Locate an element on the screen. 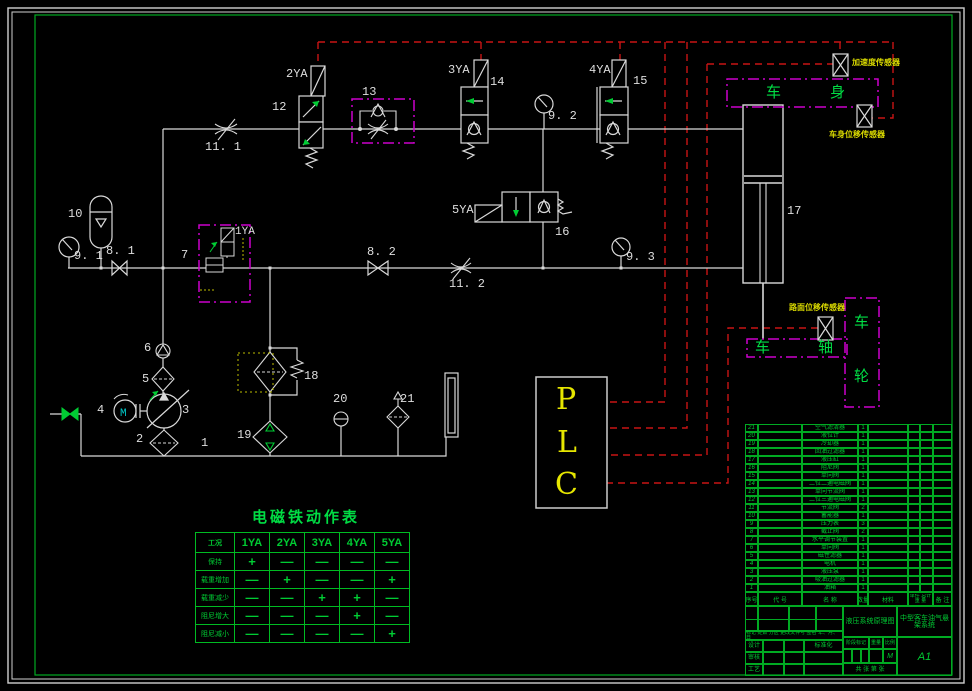 The height and width of the screenshot is (691, 972). part-name: 二位二通电磁阀 is located at coordinates (830, 484).